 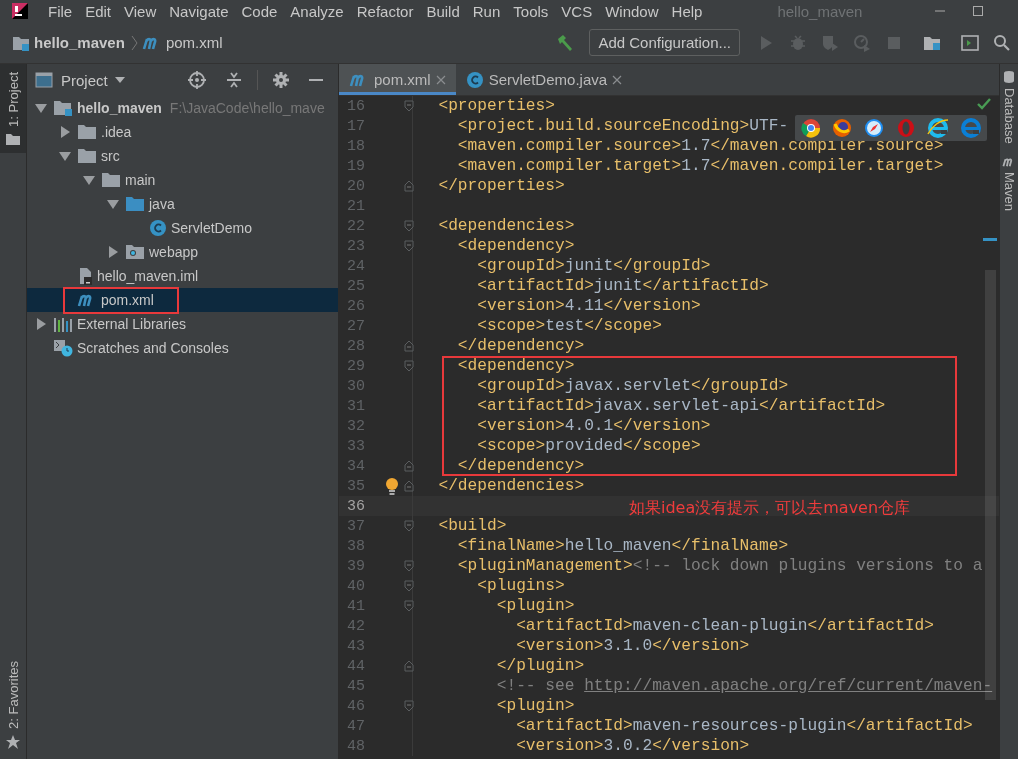 What do you see at coordinates (281, 80) in the screenshot?
I see `settings-icon` at bounding box center [281, 80].